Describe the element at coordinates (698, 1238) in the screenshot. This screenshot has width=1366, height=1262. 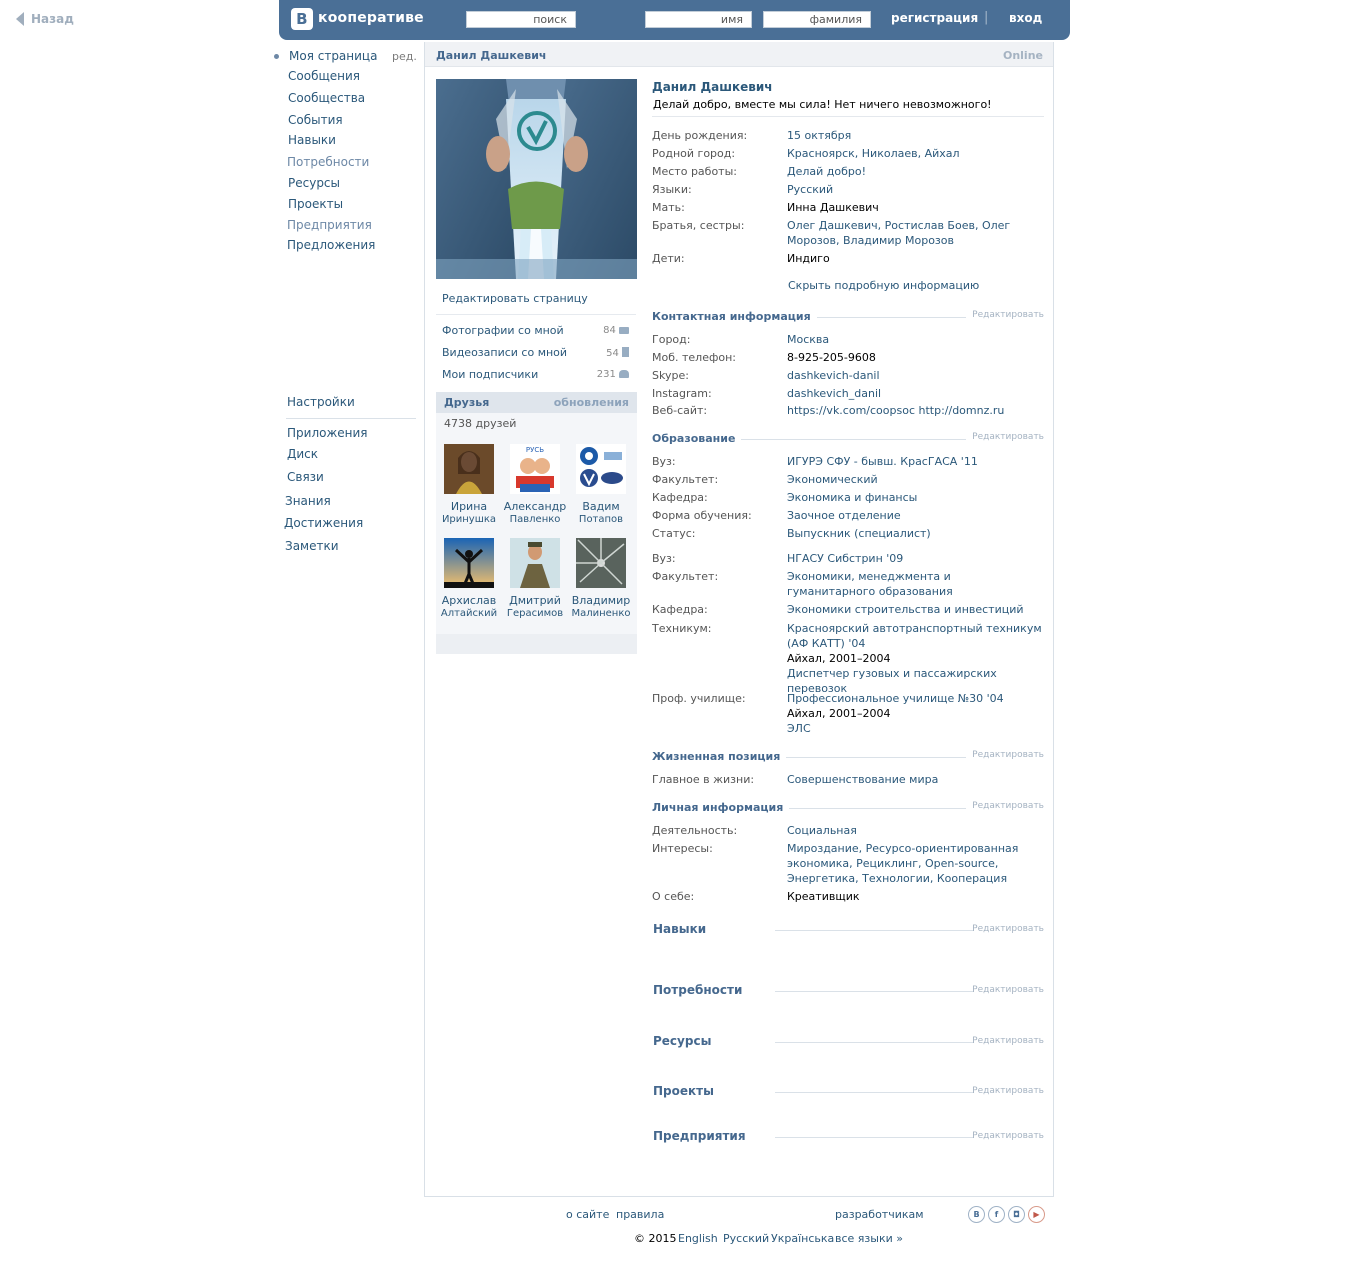
I see `lang-english-link: English` at that location.